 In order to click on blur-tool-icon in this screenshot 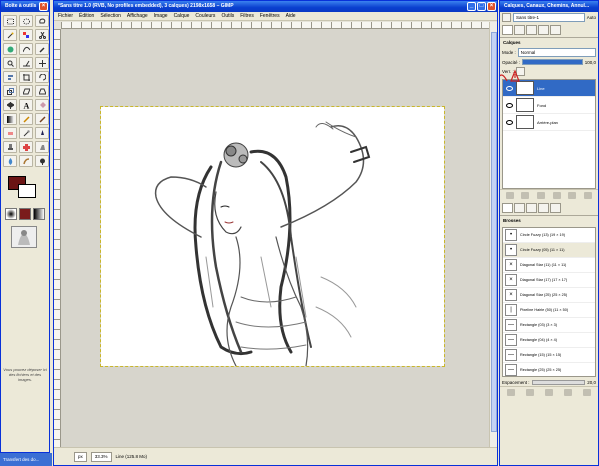, I will do `click(10, 161)`.